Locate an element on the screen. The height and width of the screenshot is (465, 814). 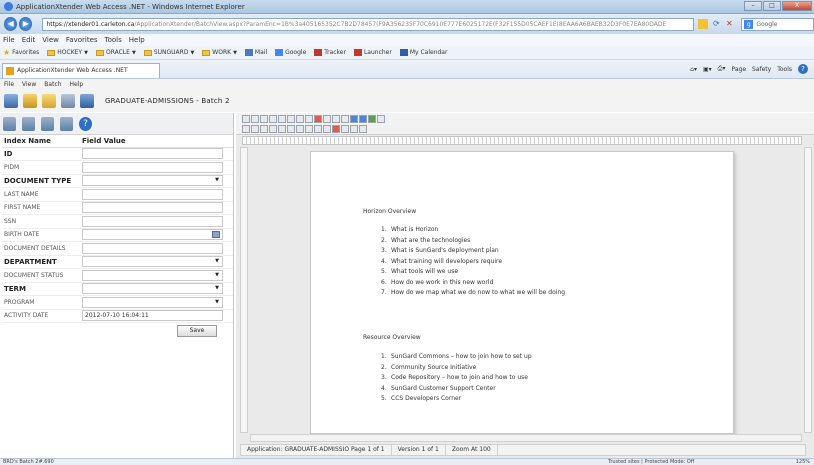
id-field is located at coordinates (152, 154).